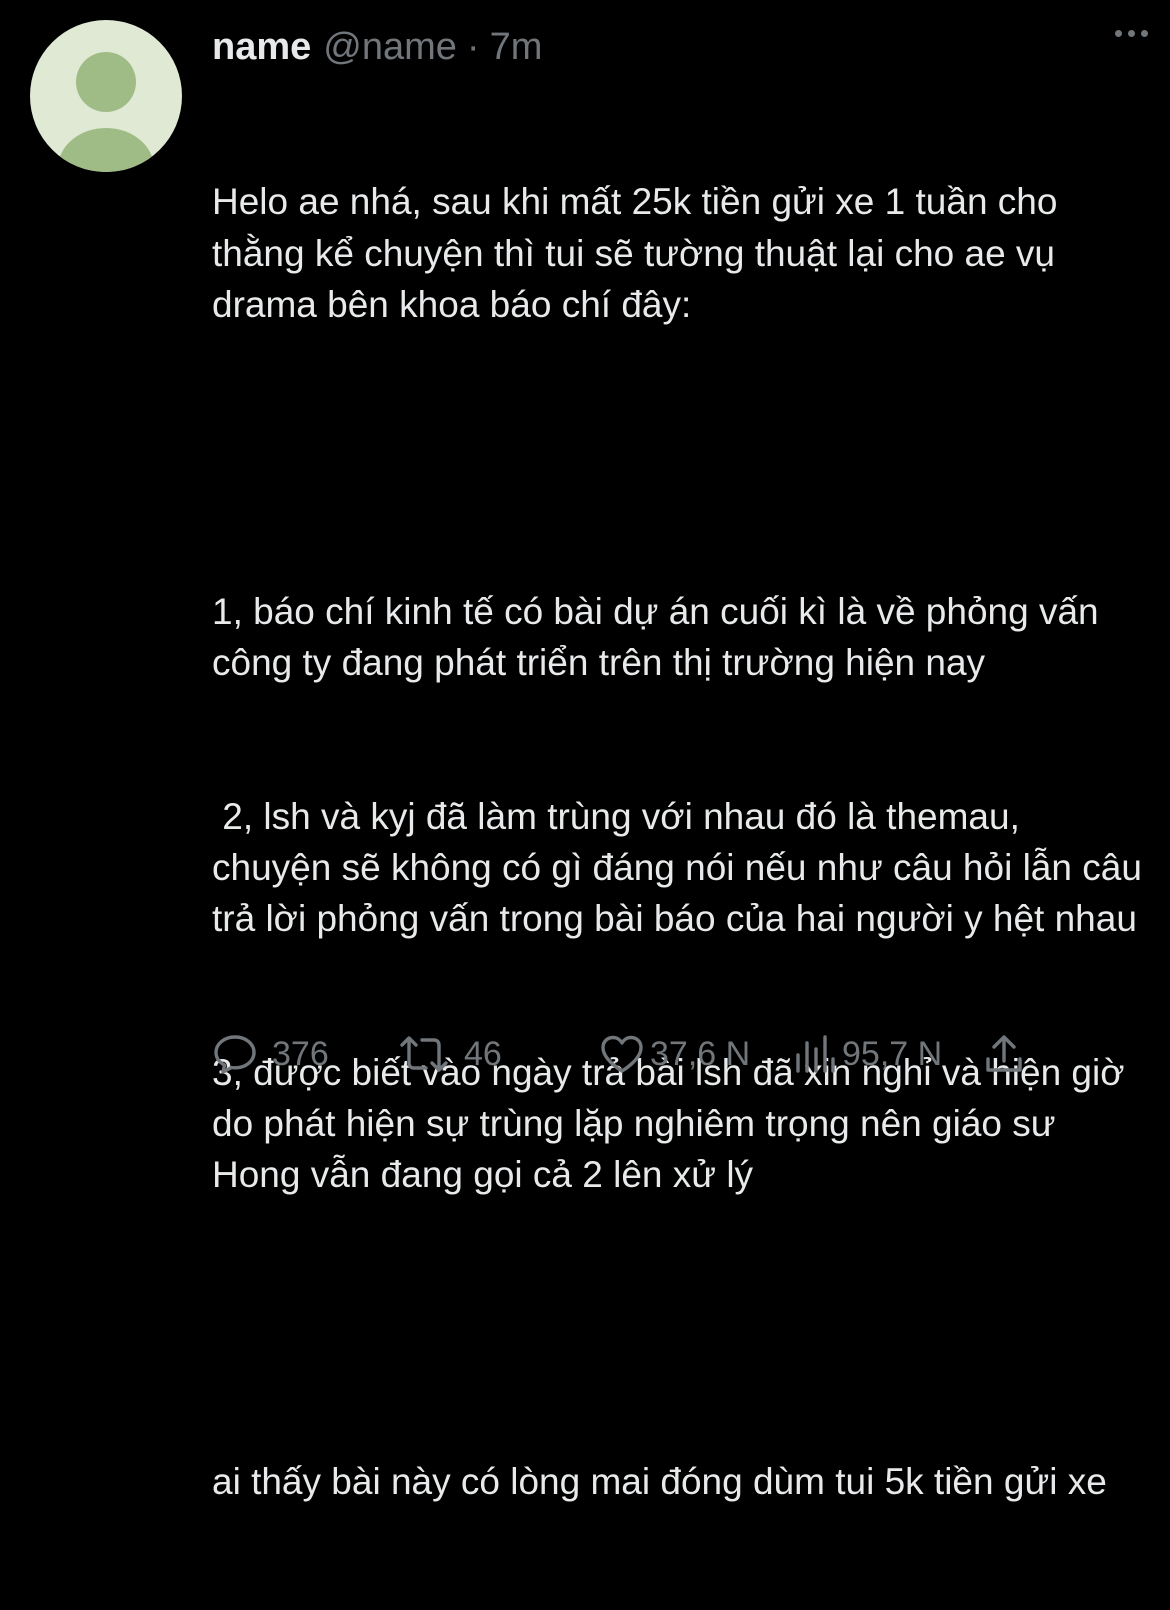 This screenshot has height=1610, width=1170. Describe the element at coordinates (390, 47) in the screenshot. I see `author-handle: @name` at that location.